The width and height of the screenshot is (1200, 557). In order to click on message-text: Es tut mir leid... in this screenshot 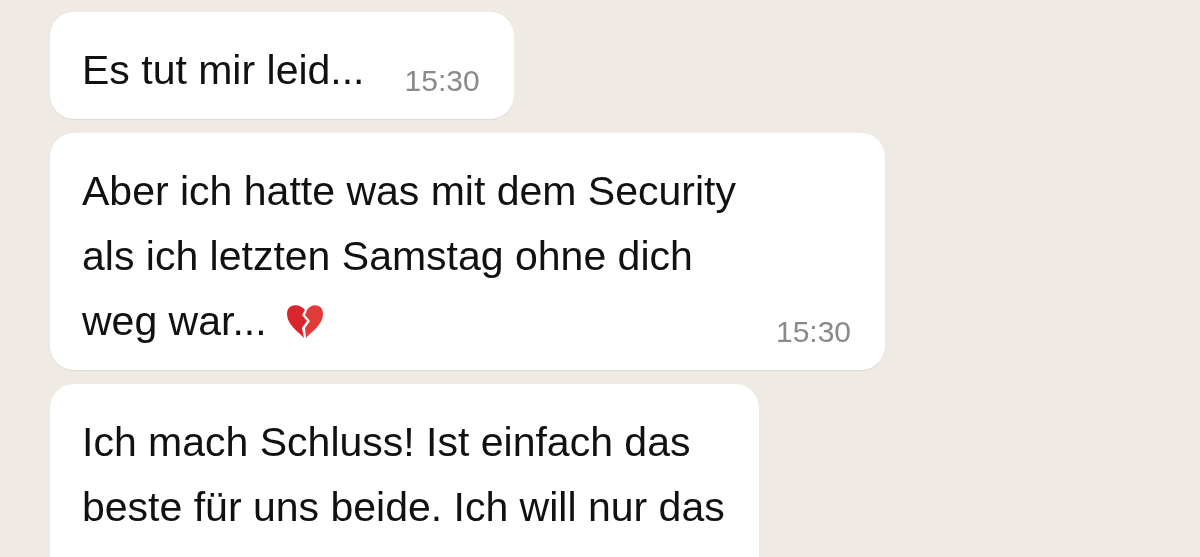, I will do `click(223, 70)`.